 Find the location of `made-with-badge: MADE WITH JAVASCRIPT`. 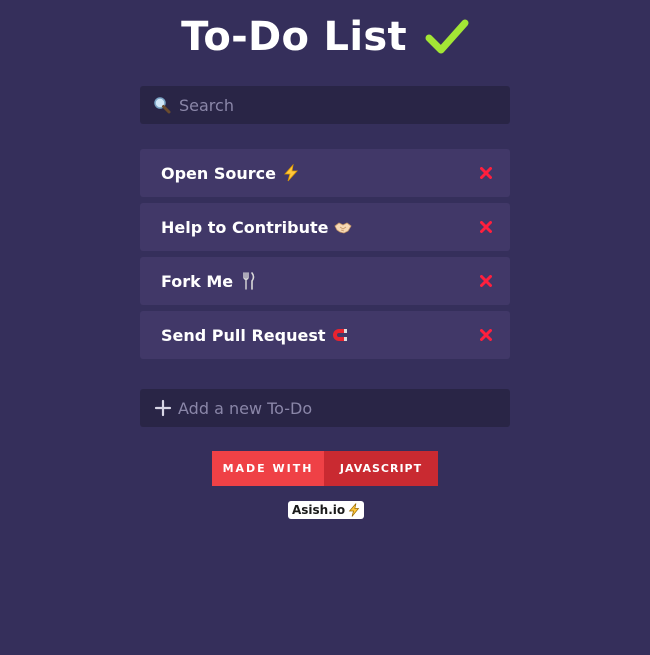

made-with-badge: MADE WITH JAVASCRIPT is located at coordinates (325, 468).